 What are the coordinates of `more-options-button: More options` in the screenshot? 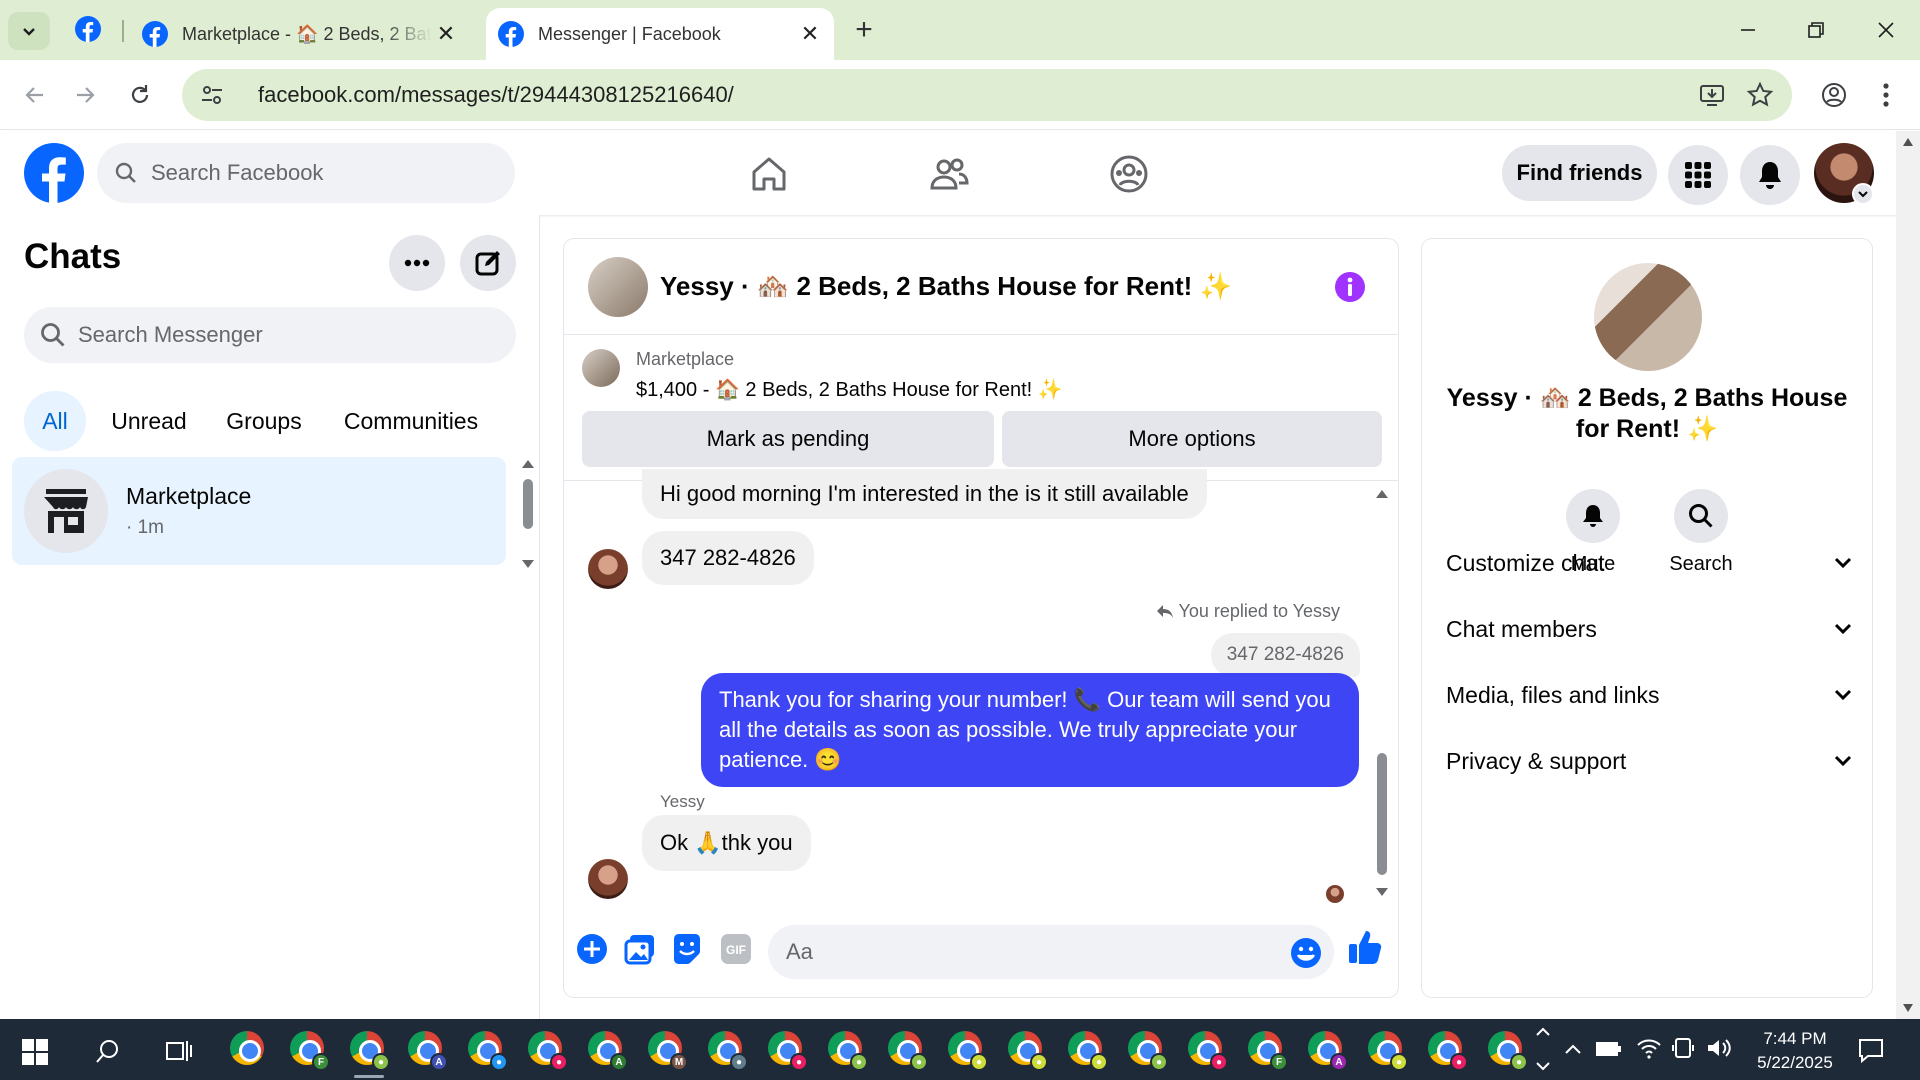 It's located at (1192, 439).